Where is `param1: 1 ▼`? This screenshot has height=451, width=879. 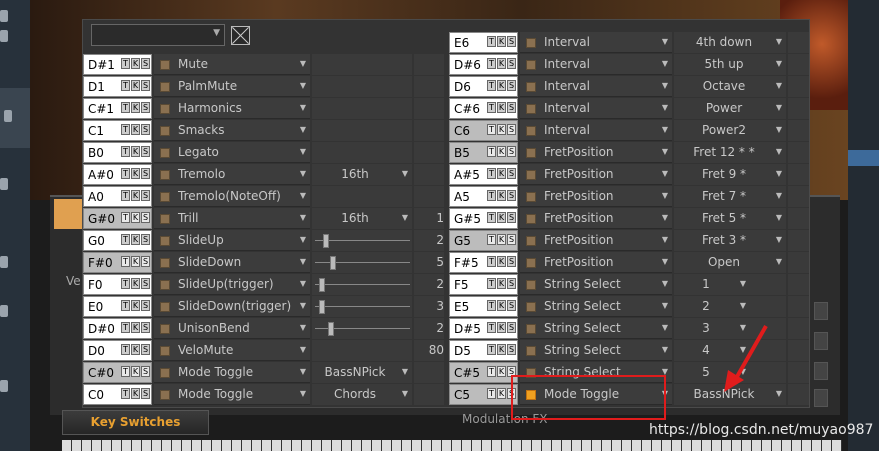 param1: 1 ▼ is located at coordinates (730, 284).